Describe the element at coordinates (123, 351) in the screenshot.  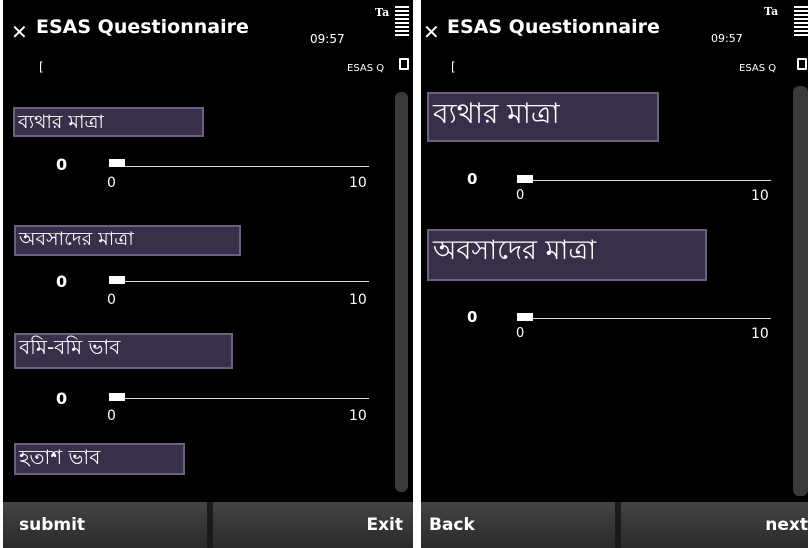
I see `question-label: বমি-বমি ভাব` at that location.